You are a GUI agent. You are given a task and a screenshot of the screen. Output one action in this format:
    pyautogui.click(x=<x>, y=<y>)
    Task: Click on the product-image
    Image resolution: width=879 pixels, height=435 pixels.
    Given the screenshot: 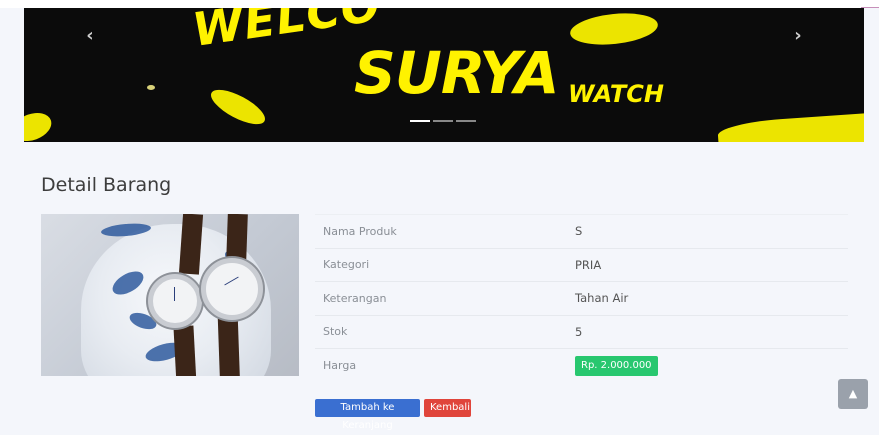 What is the action you would take?
    pyautogui.click(x=170, y=295)
    